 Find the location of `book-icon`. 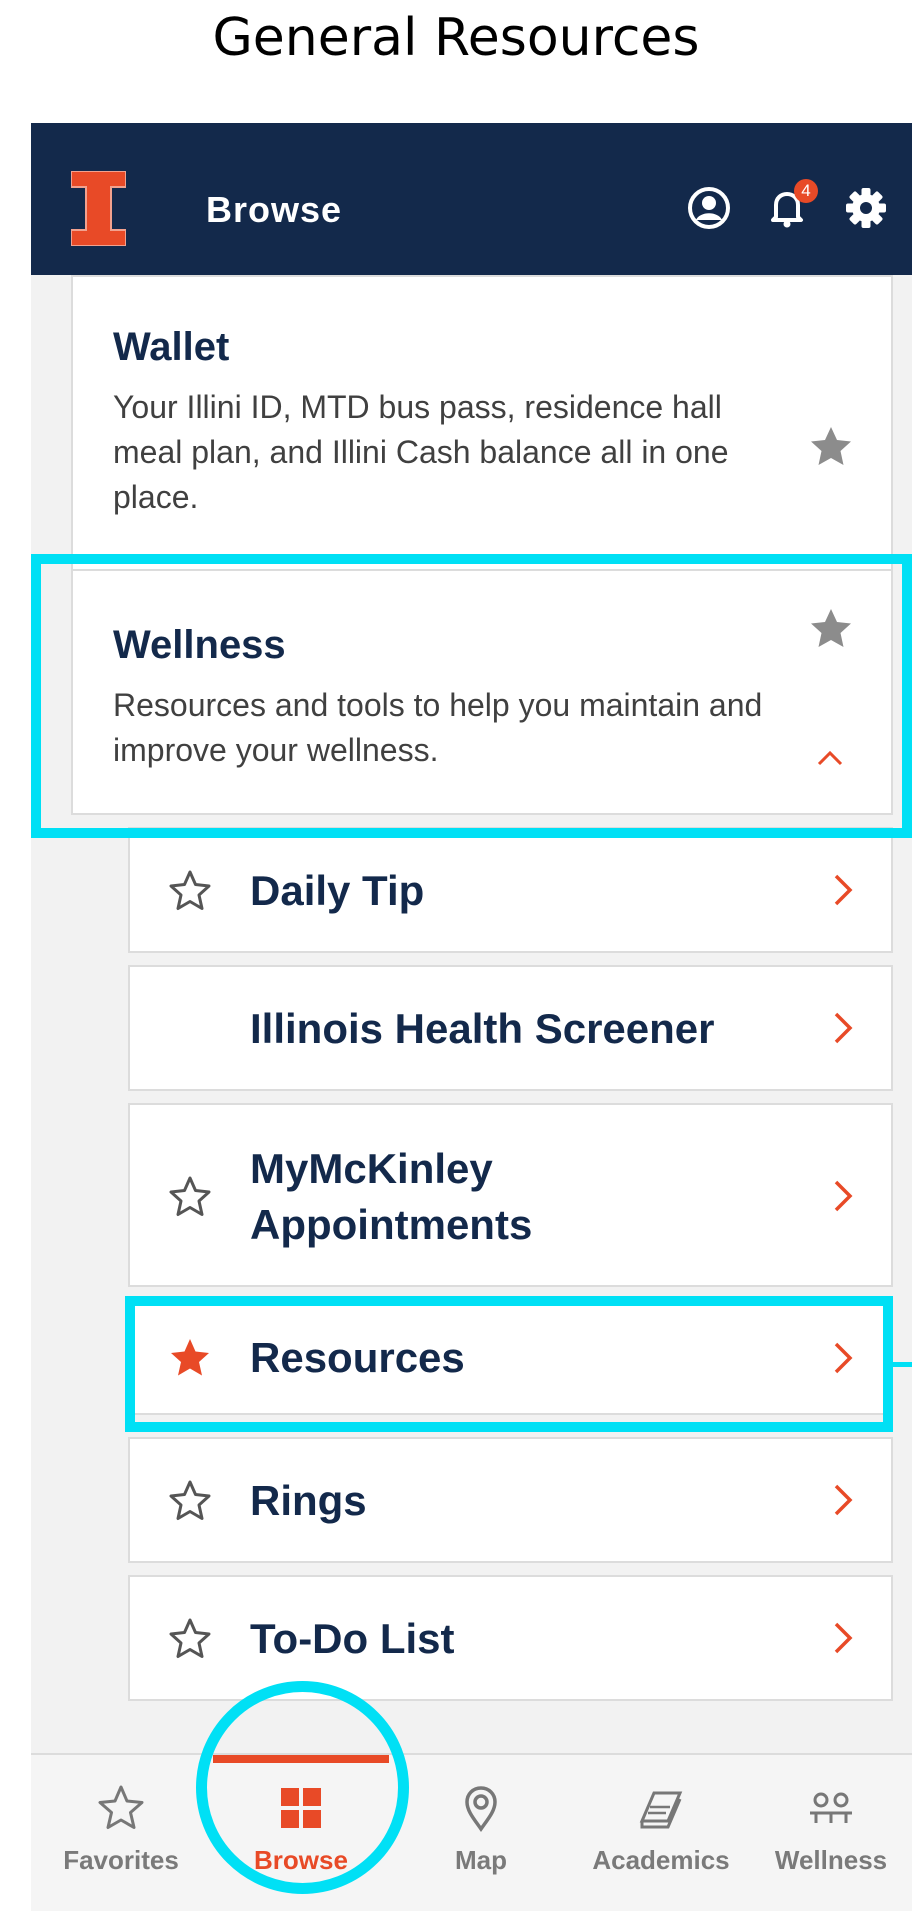

book-icon is located at coordinates (661, 1810).